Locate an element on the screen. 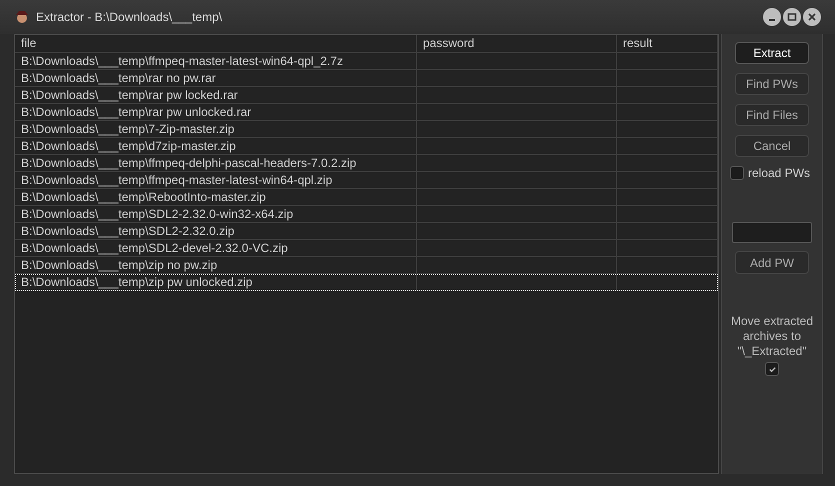 The image size is (835, 486). table-cell: B:\Downloads\___temp\rar pw locked.rar is located at coordinates (216, 95).